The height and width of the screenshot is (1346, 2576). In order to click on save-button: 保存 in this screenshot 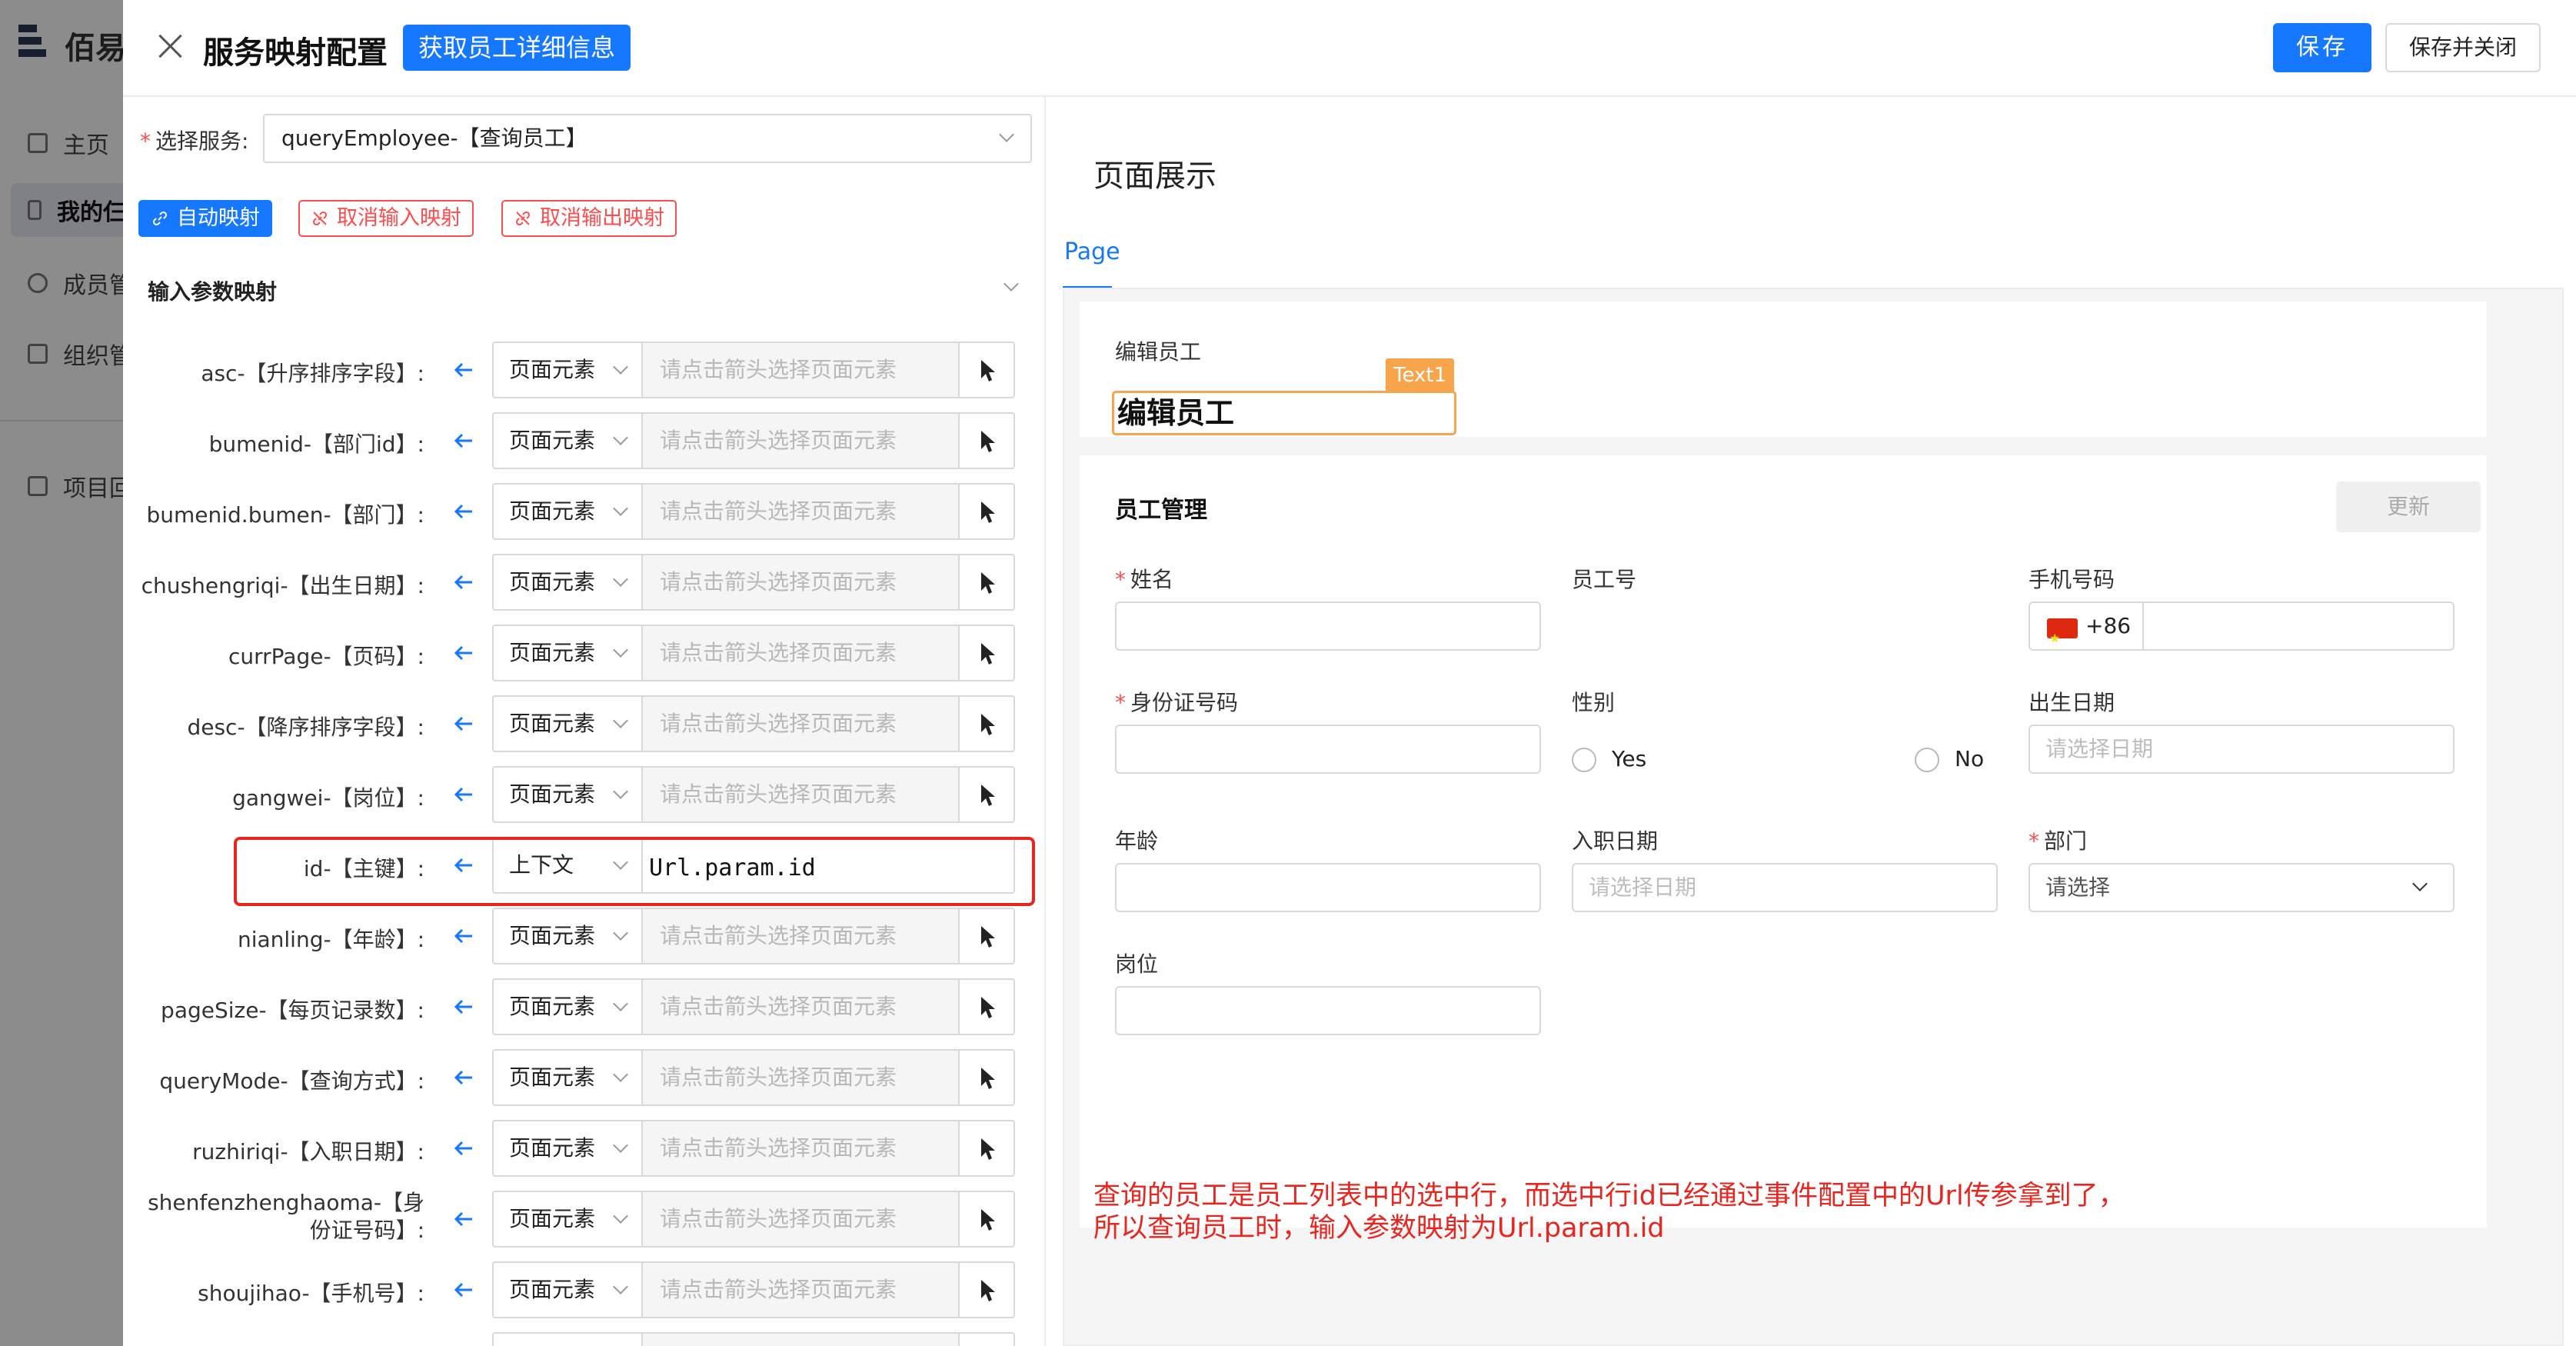, I will do `click(2322, 47)`.